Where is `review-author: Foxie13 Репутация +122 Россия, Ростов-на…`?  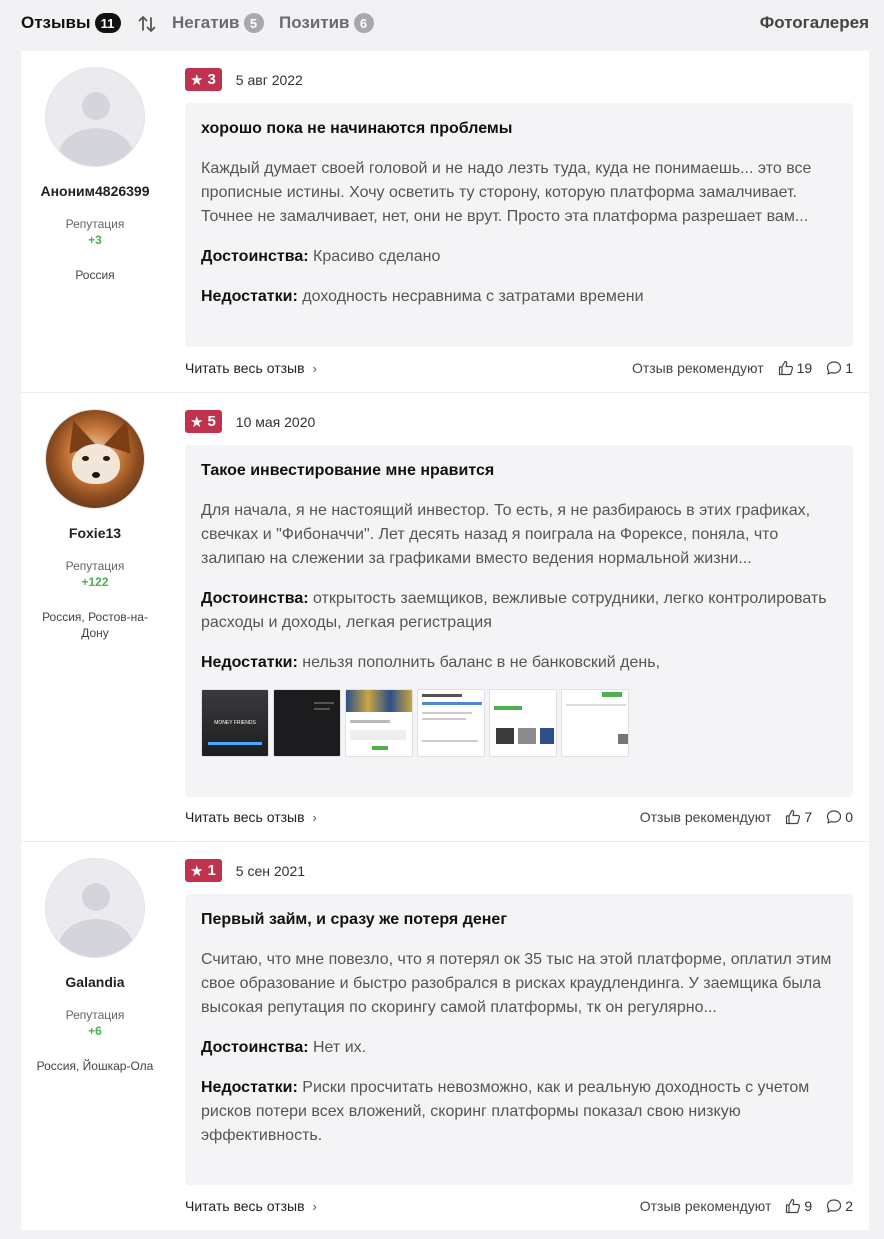
review-author: Foxie13 Репутация +122 Россия, Ростов-на… is located at coordinates (95, 517).